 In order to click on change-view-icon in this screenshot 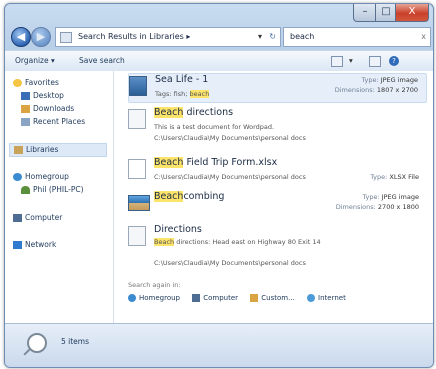, I will do `click(337, 61)`.